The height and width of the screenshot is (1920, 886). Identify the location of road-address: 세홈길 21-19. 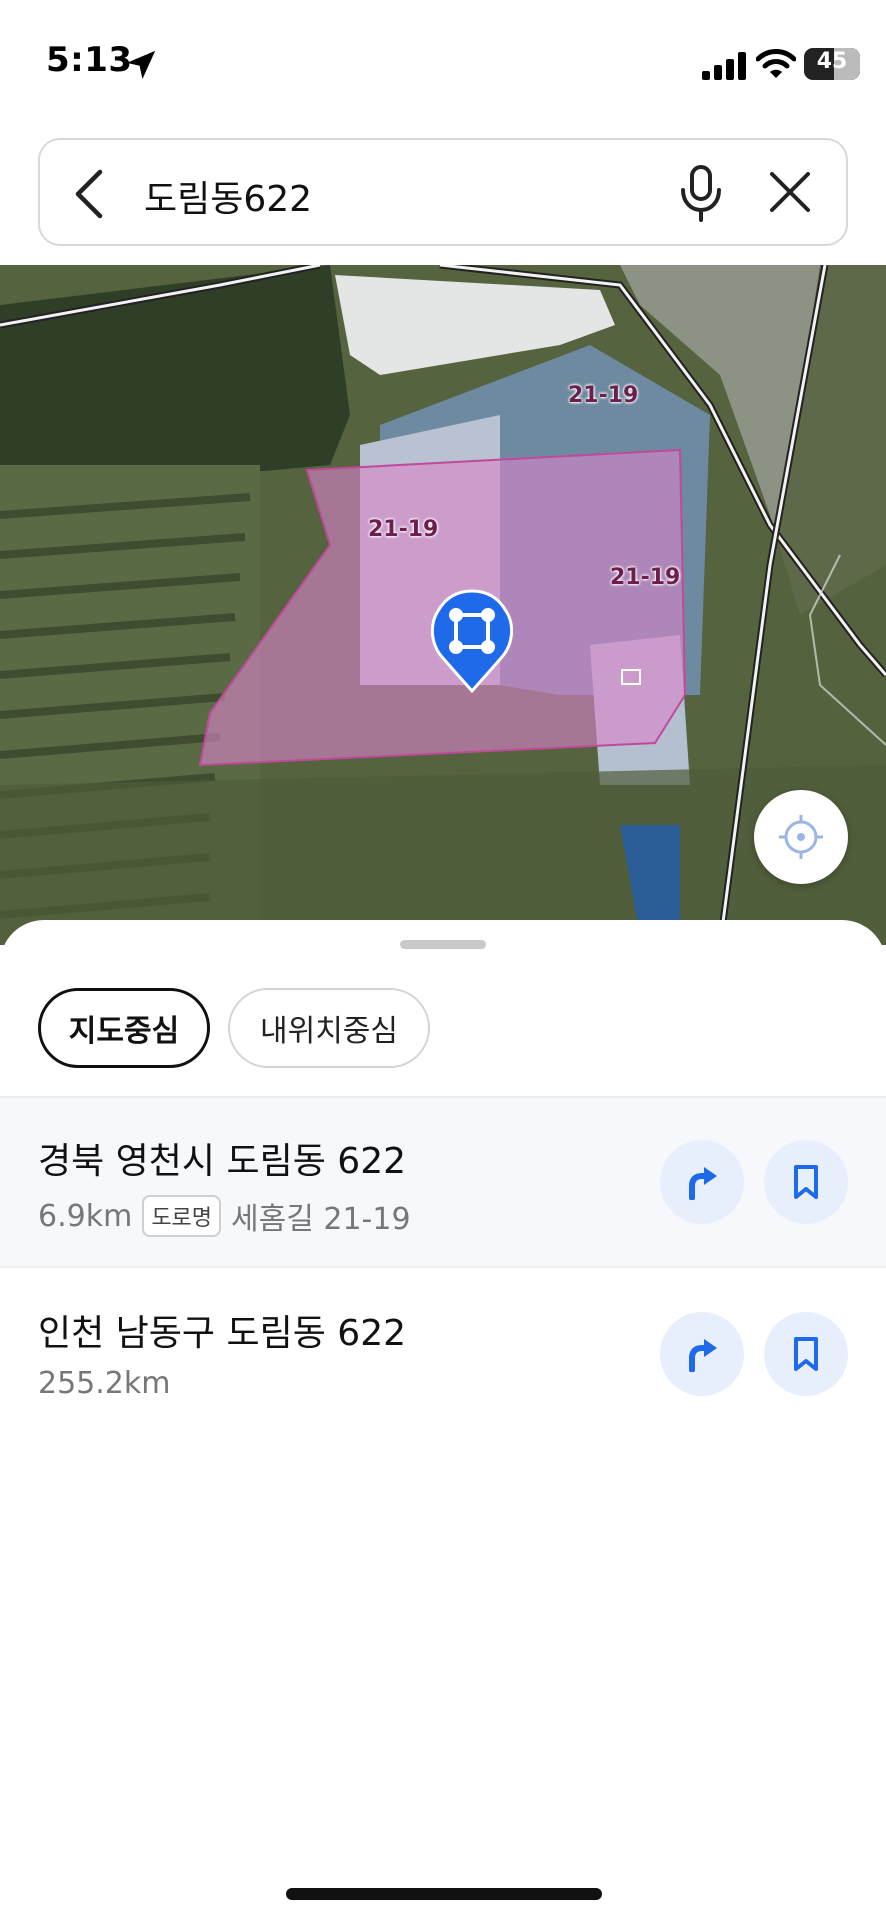
(321, 1219).